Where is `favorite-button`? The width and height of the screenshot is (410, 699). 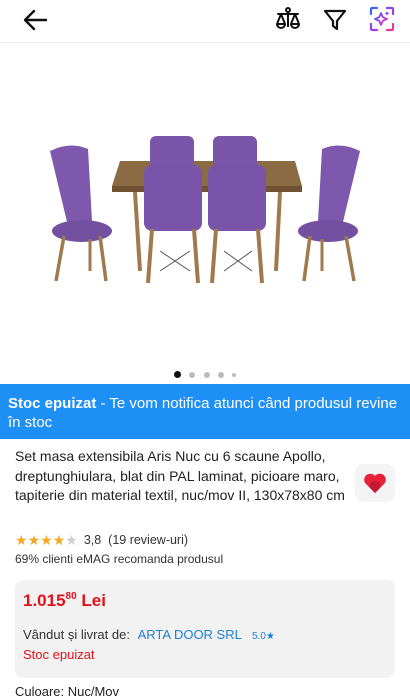
favorite-button is located at coordinates (375, 483).